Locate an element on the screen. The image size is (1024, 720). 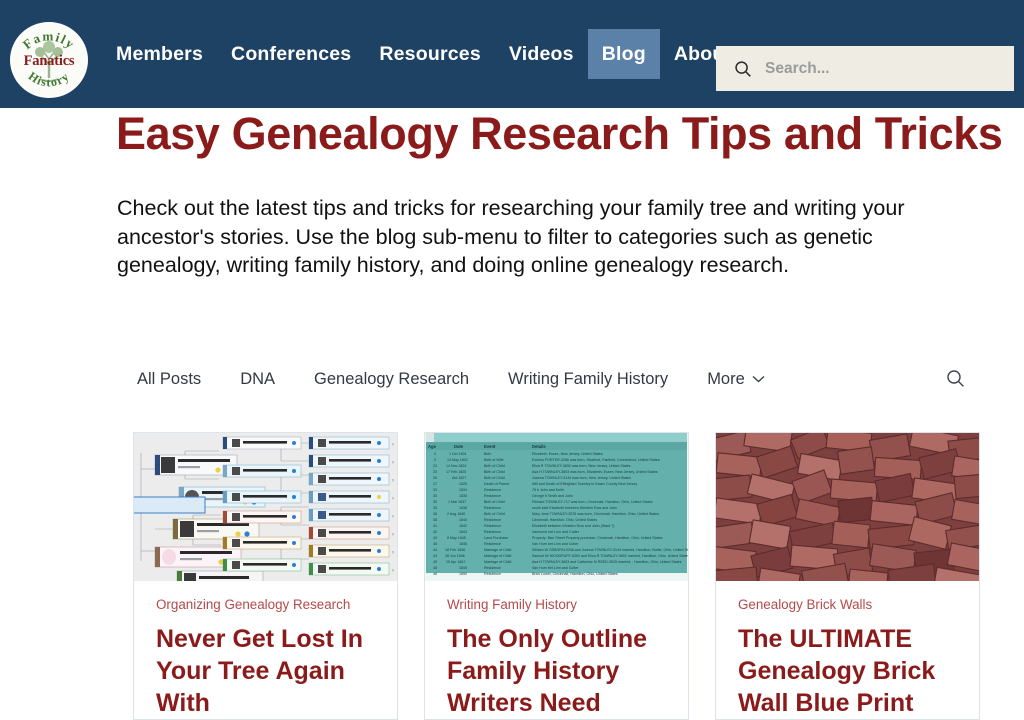
nav-item-conferences: Conferences is located at coordinates (291, 54).